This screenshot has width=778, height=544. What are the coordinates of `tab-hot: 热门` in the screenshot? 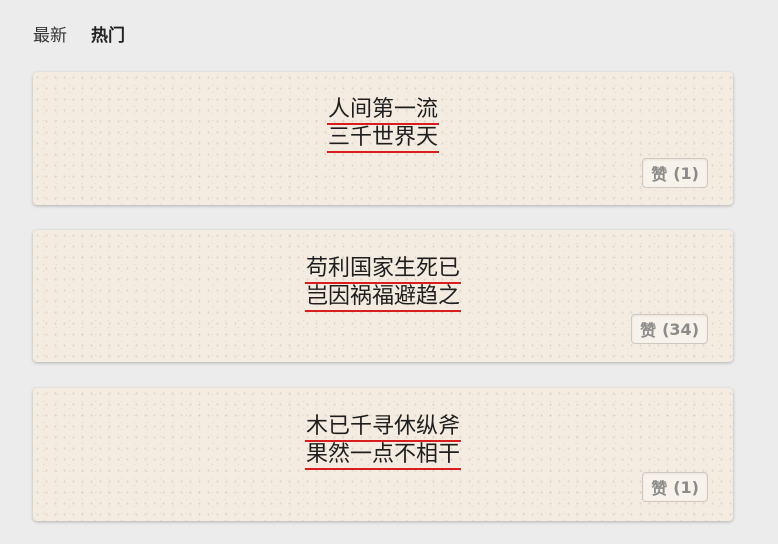 It's located at (108, 36).